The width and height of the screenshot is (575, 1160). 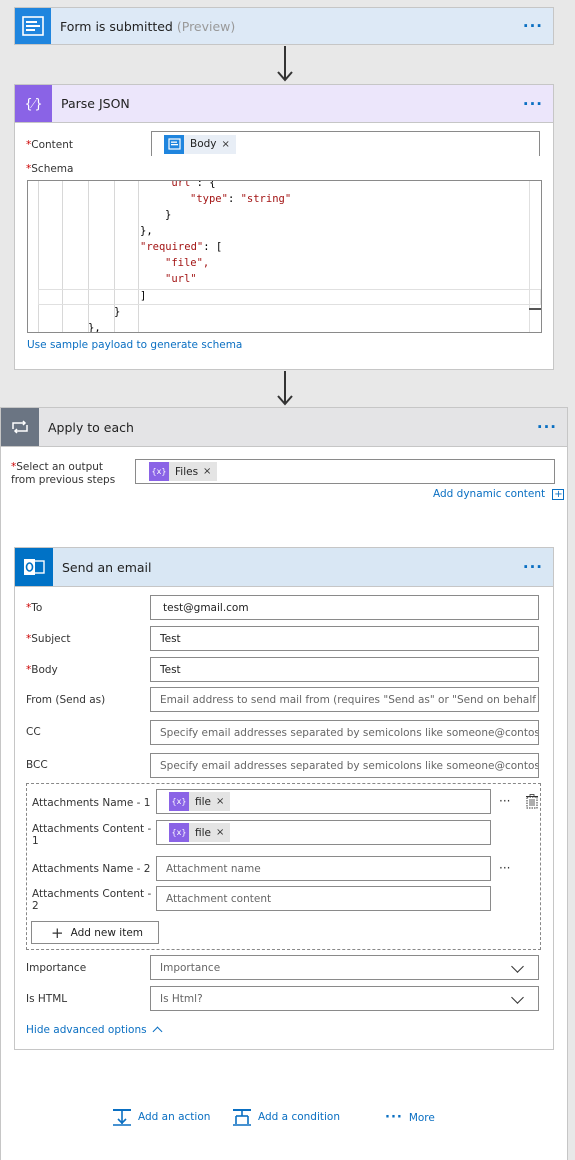 I want to click on send-email-header: Send an email ···, so click(x=284, y=567).